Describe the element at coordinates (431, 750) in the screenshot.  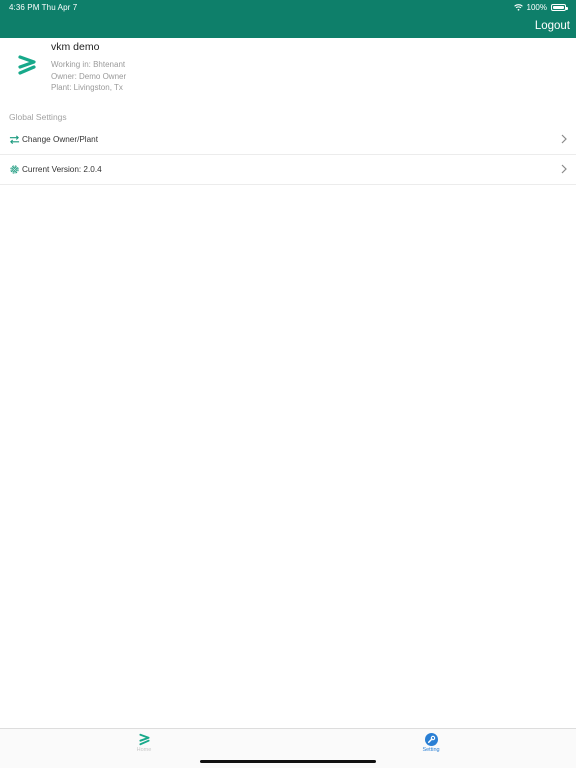
I see `tab-setting-label: Setting` at that location.